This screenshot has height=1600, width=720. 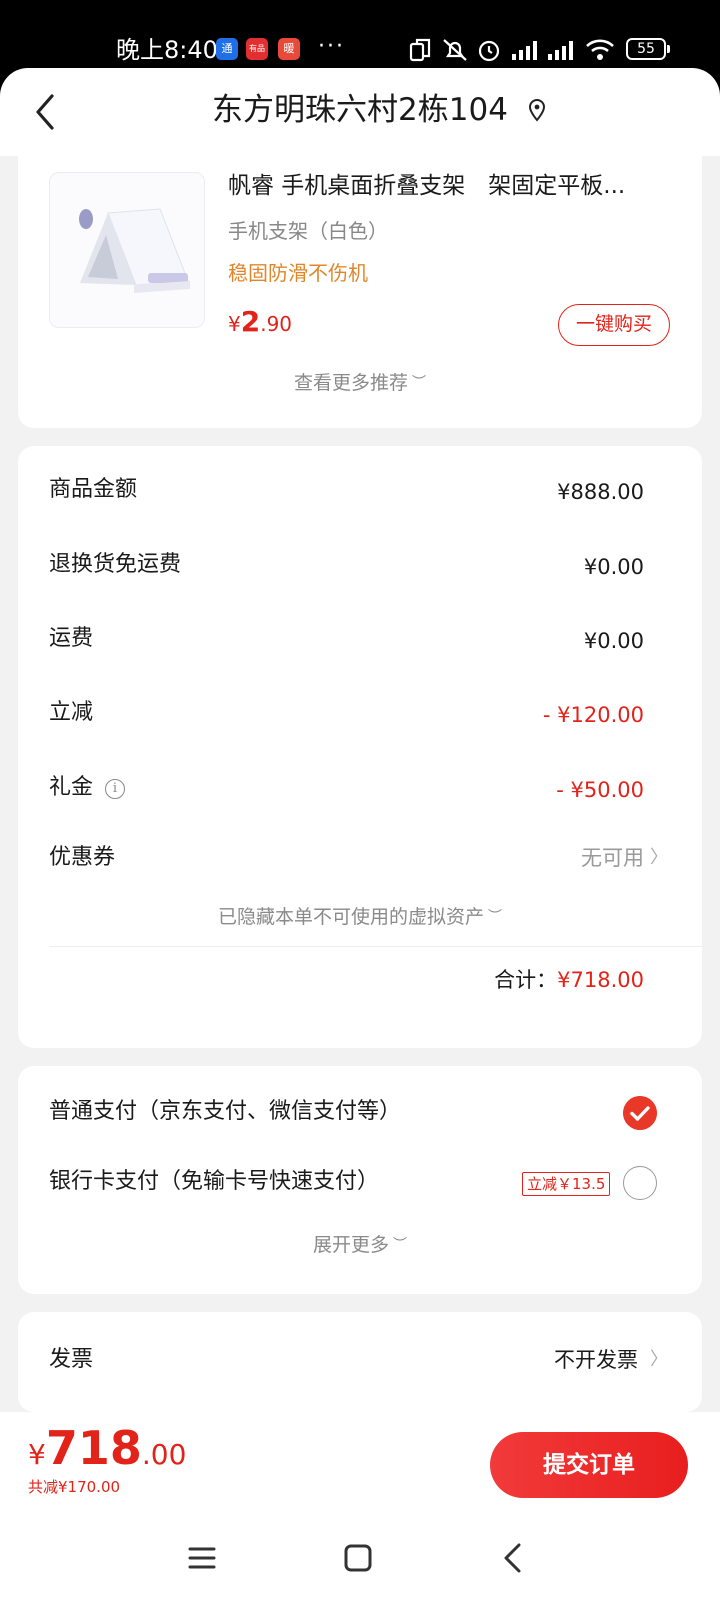 What do you see at coordinates (640, 1183) in the screenshot?
I see `unchecked-radio-icon` at bounding box center [640, 1183].